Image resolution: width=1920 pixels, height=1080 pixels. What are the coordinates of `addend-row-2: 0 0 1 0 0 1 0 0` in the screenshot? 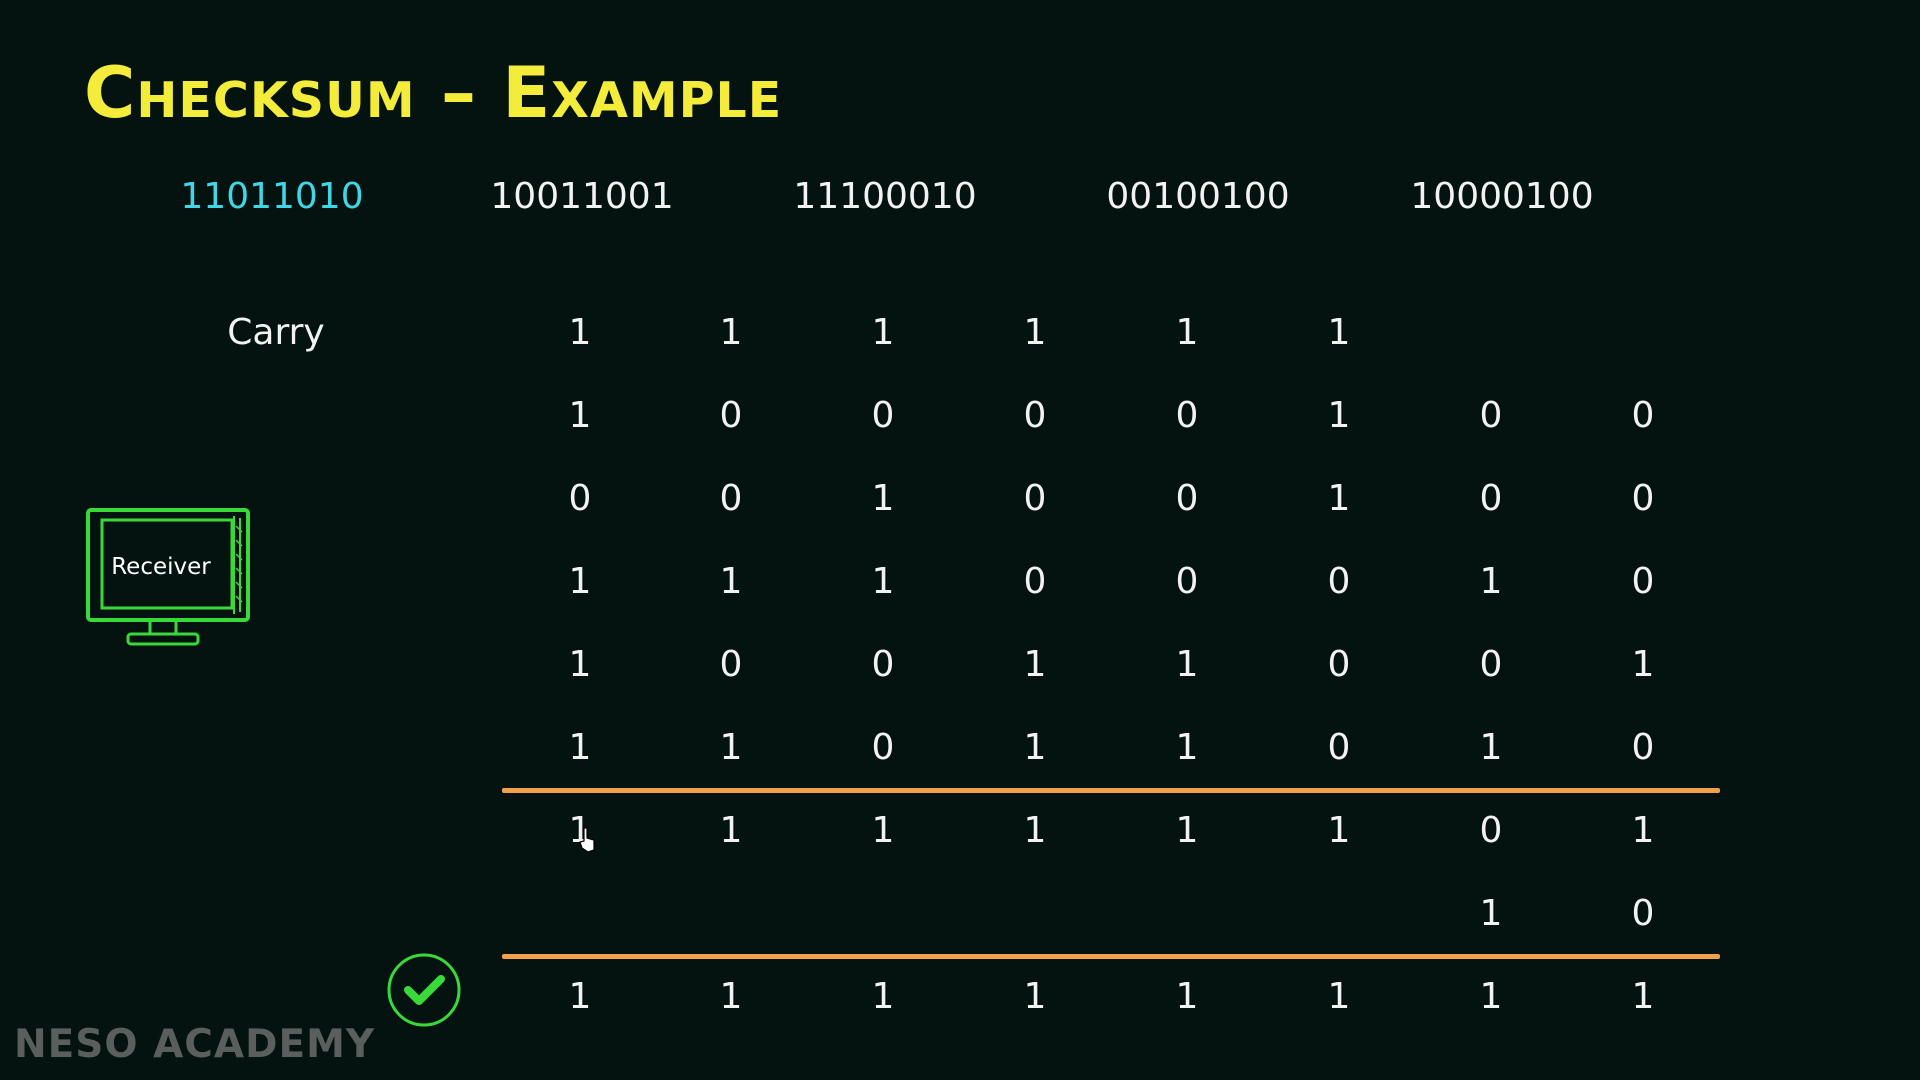 It's located at (960, 503).